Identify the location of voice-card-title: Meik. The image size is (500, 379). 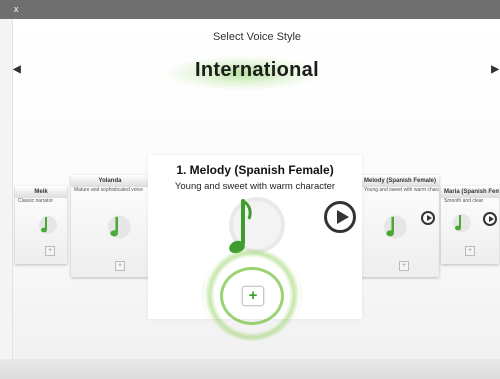
(41, 192).